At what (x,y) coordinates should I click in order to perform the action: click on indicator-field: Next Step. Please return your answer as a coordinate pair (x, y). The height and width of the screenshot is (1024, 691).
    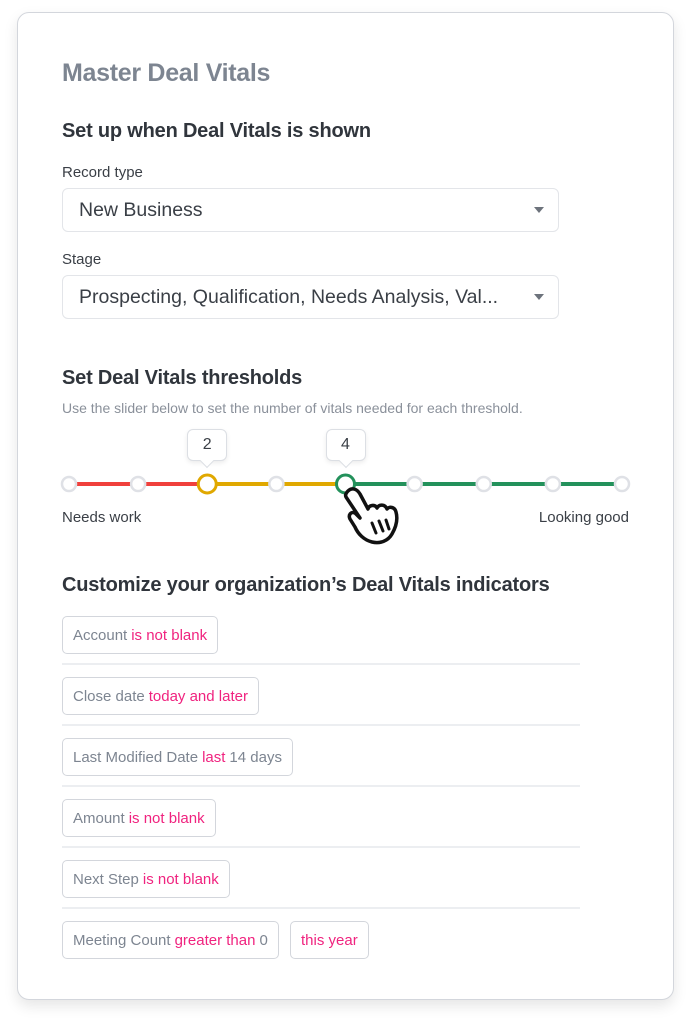
    Looking at the image, I should click on (106, 879).